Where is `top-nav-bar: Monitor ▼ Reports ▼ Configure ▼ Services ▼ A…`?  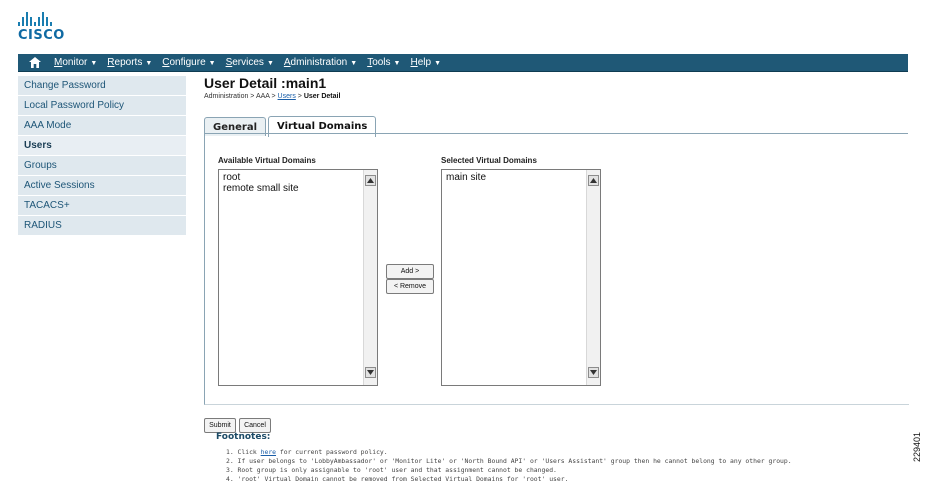 top-nav-bar: Monitor ▼ Reports ▼ Configure ▼ Services ▼ A… is located at coordinates (463, 63).